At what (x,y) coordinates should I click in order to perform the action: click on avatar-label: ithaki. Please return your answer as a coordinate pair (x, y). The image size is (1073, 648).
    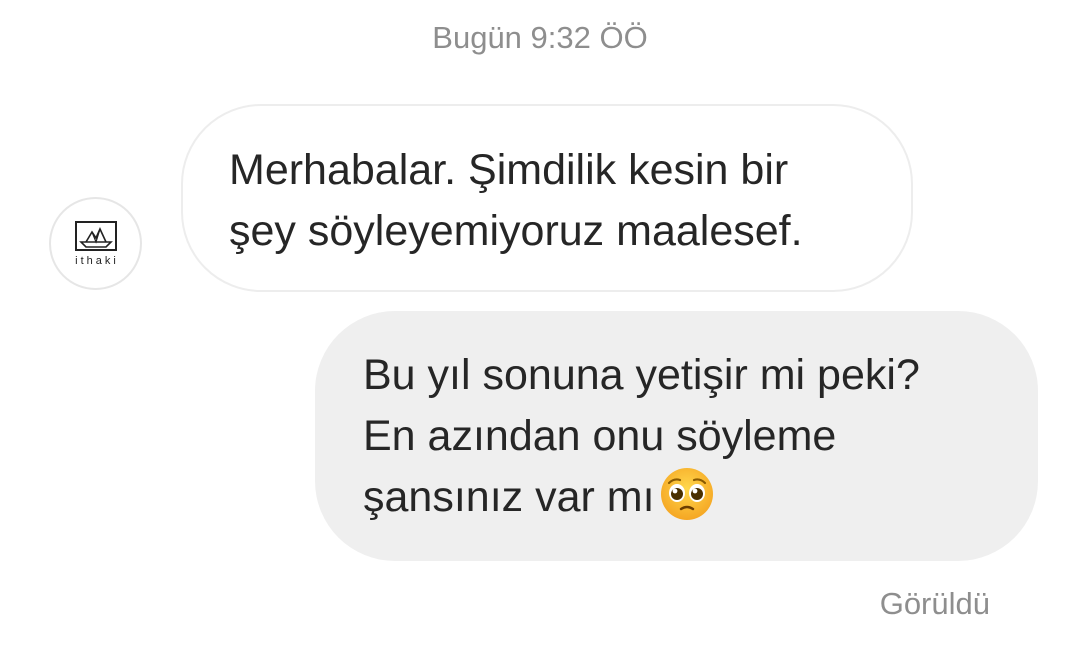
    Looking at the image, I should click on (97, 261).